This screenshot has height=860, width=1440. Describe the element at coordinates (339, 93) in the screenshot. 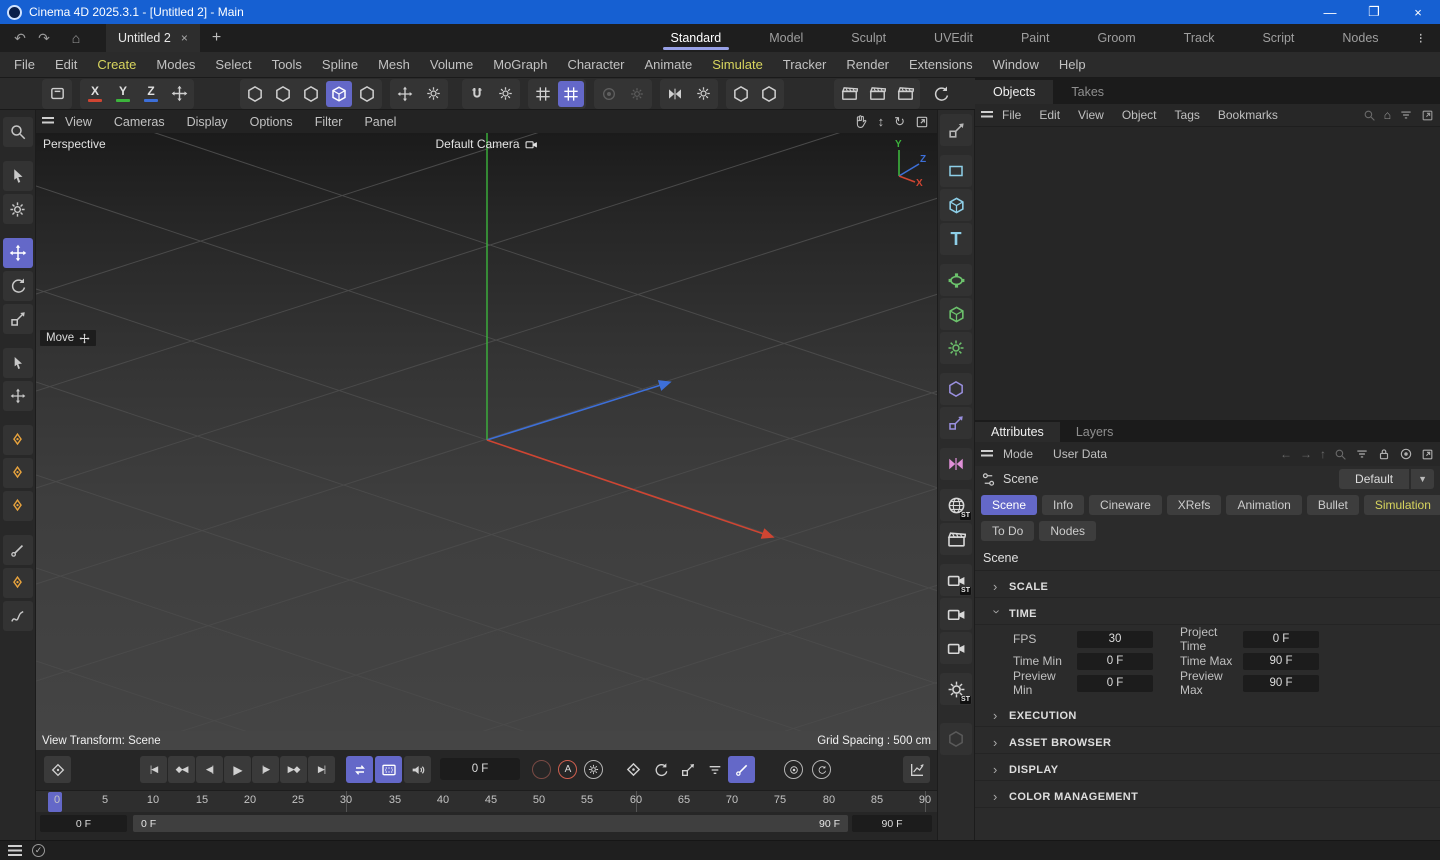

I see `model-mode-icon` at that location.